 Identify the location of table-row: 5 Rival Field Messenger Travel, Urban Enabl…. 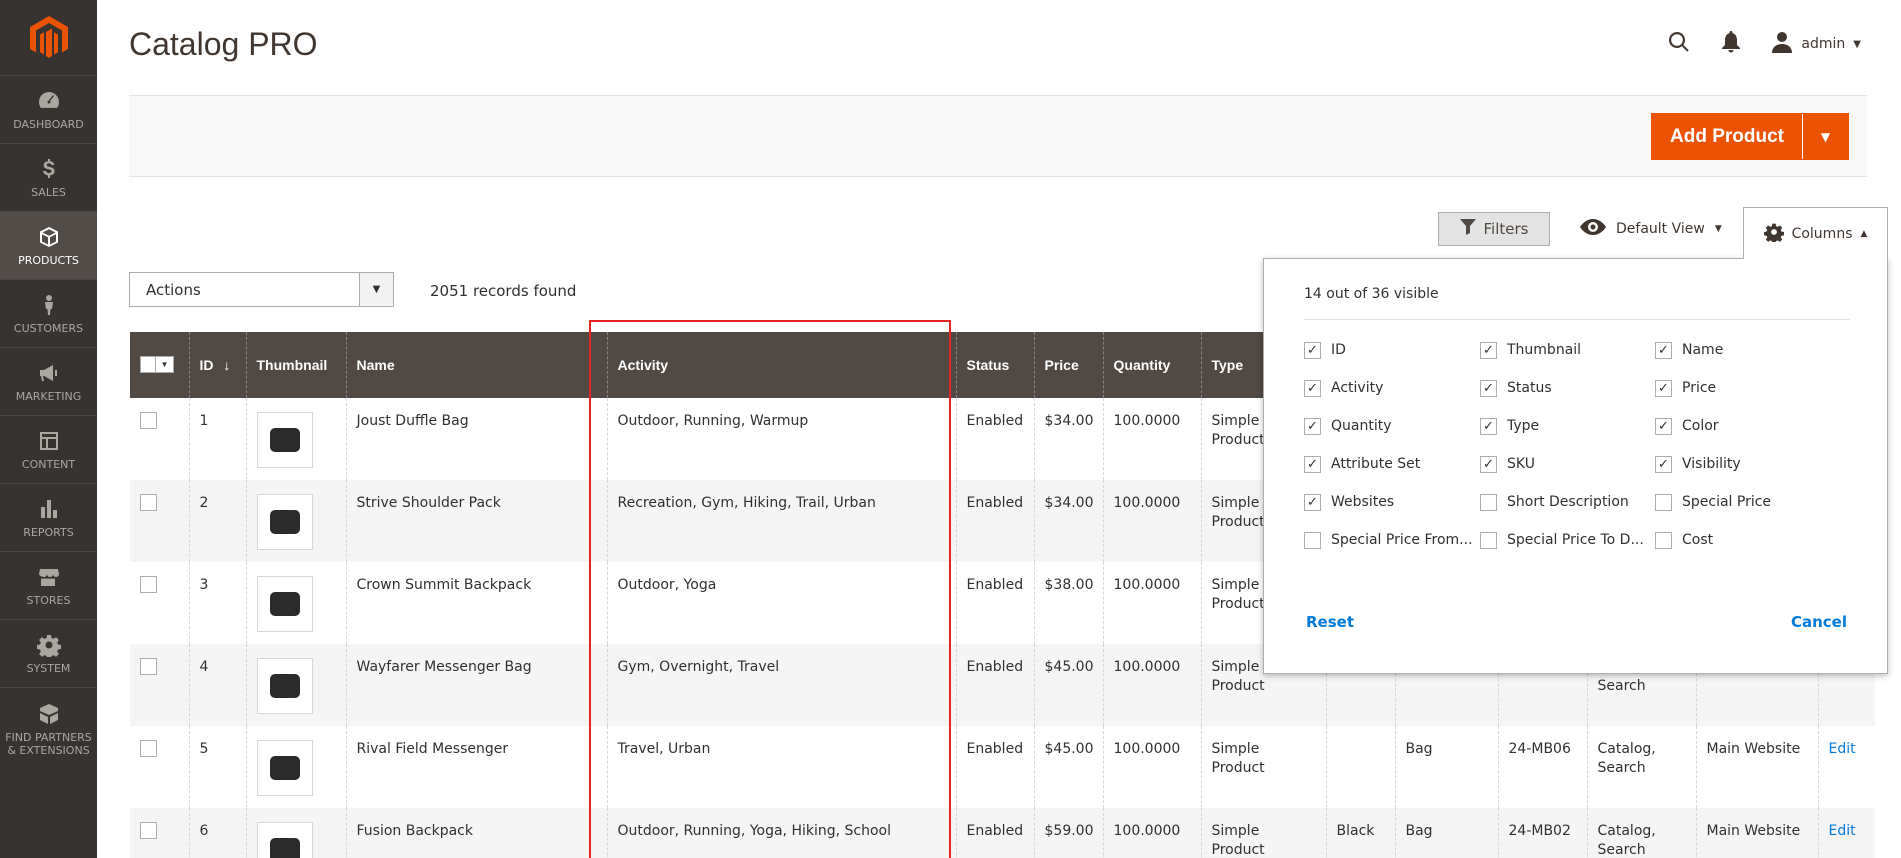
(1002, 767).